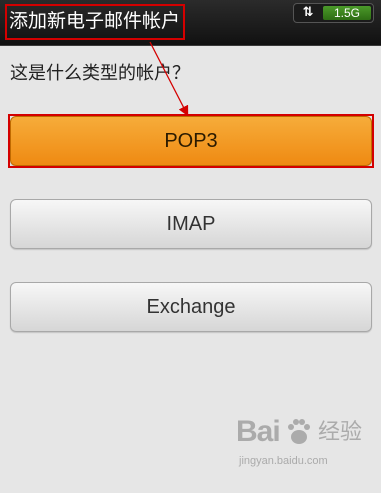 This screenshot has width=381, height=493. What do you see at coordinates (340, 432) in the screenshot?
I see `watermark-jingyan: 经验` at bounding box center [340, 432].